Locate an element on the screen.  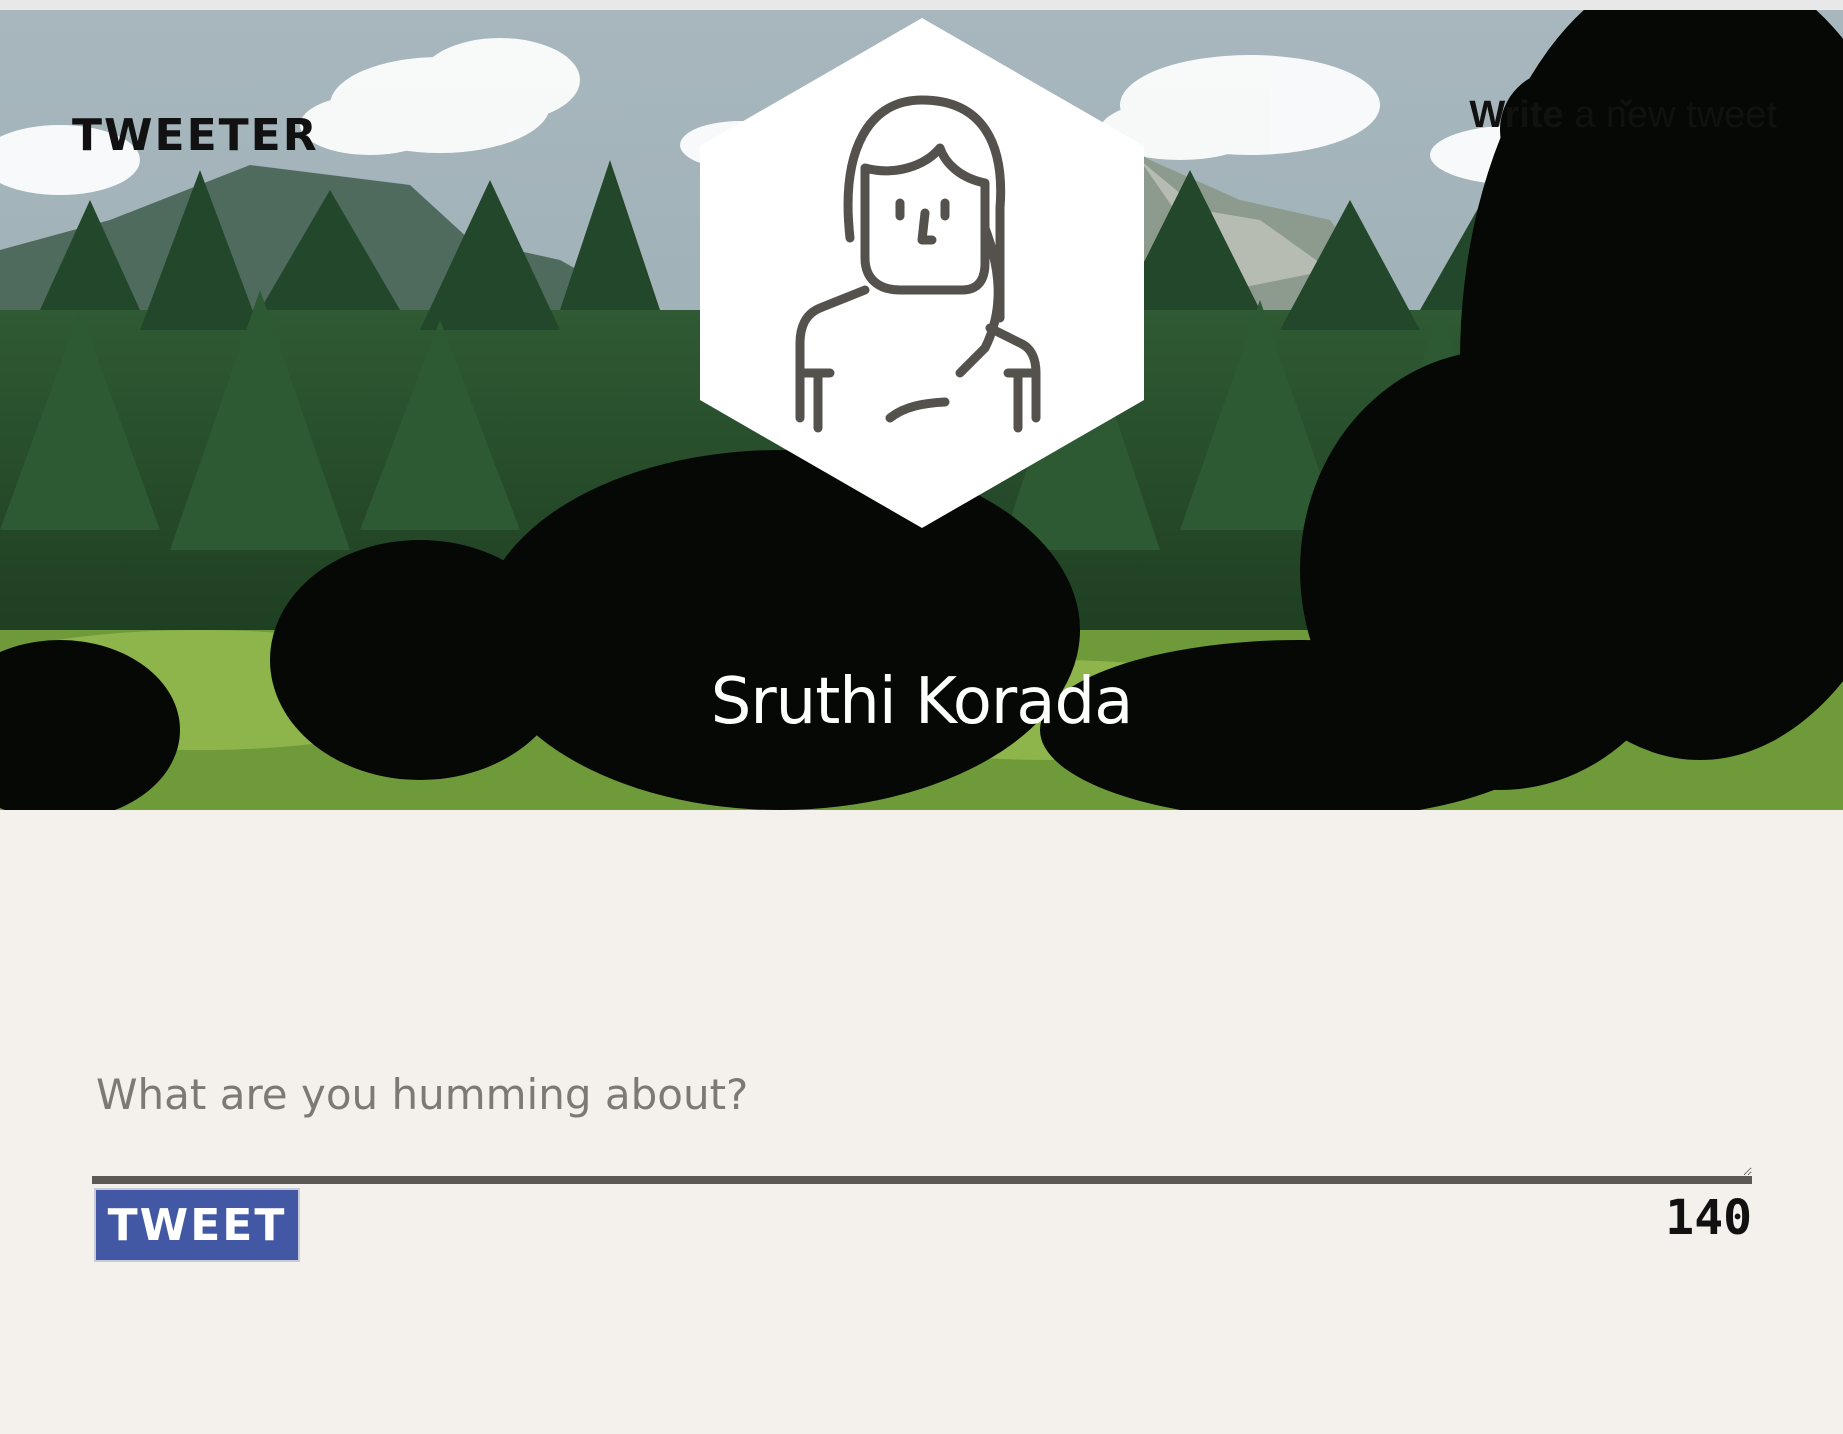
nav-toggle-label: a new tweet is located at coordinates (1670, 115).